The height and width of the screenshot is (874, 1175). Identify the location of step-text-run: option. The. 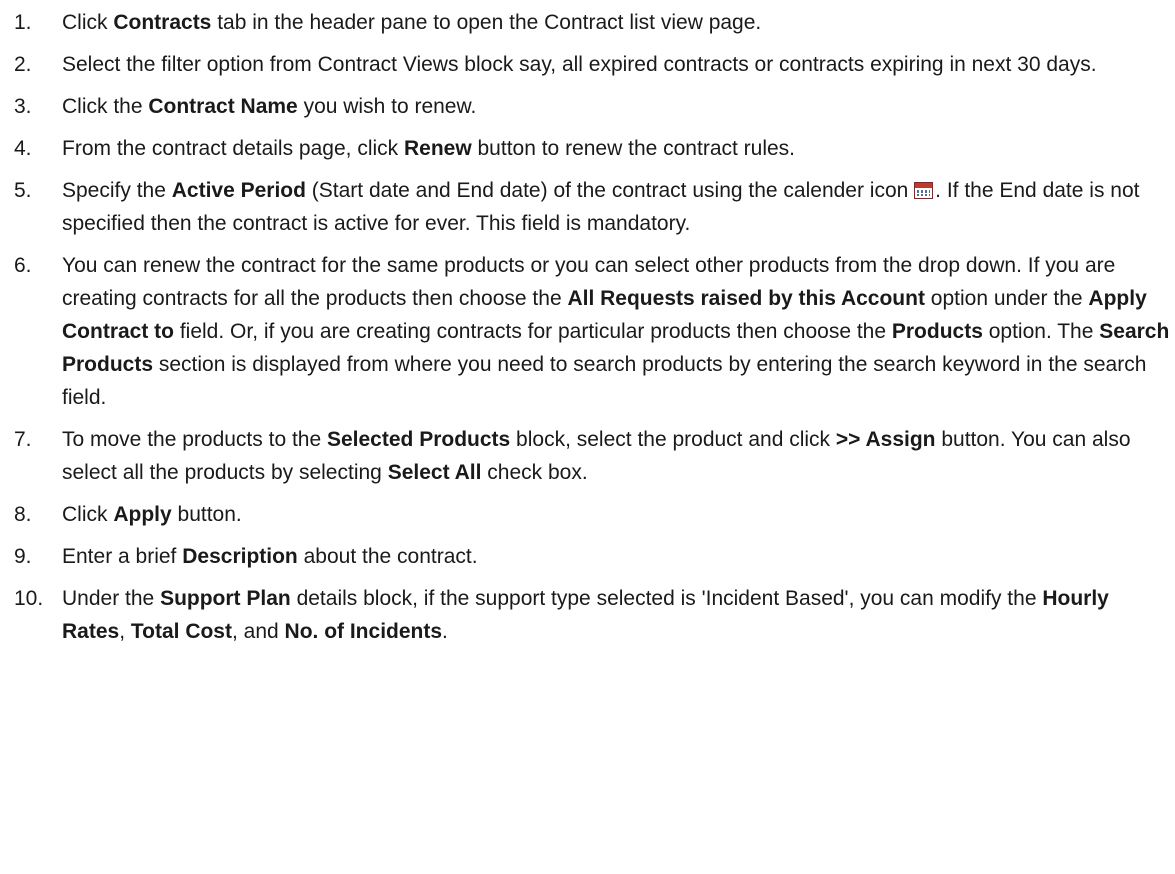
(1041, 331).